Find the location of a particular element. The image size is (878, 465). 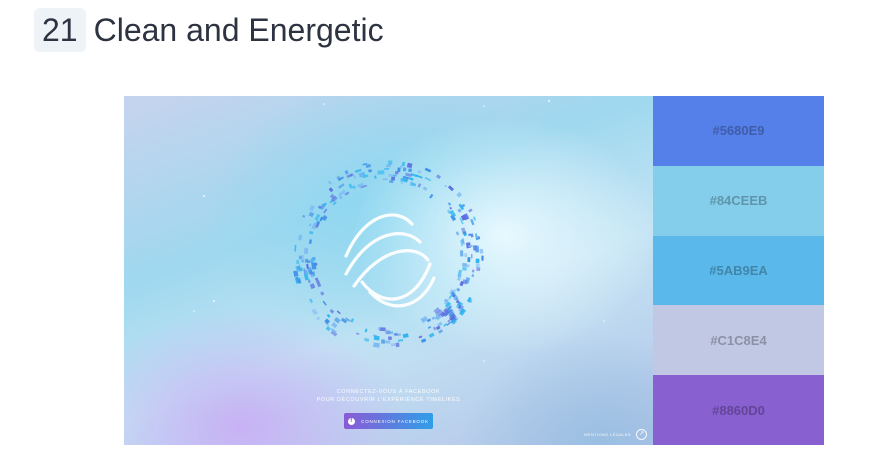

swatch-hex-label: #8860D0 is located at coordinates (738, 410).